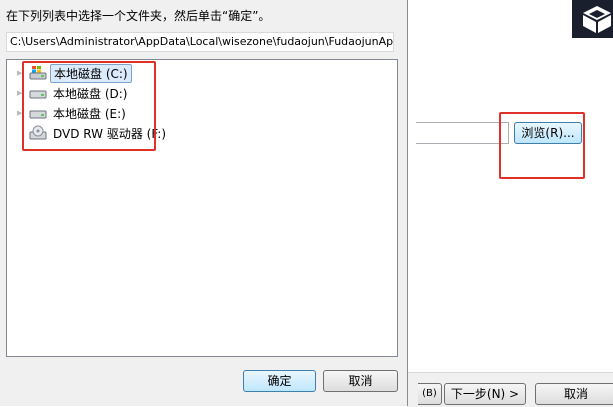 The height and width of the screenshot is (407, 613). Describe the element at coordinates (597, 19) in the screenshot. I see `cube-logo-icon` at that location.